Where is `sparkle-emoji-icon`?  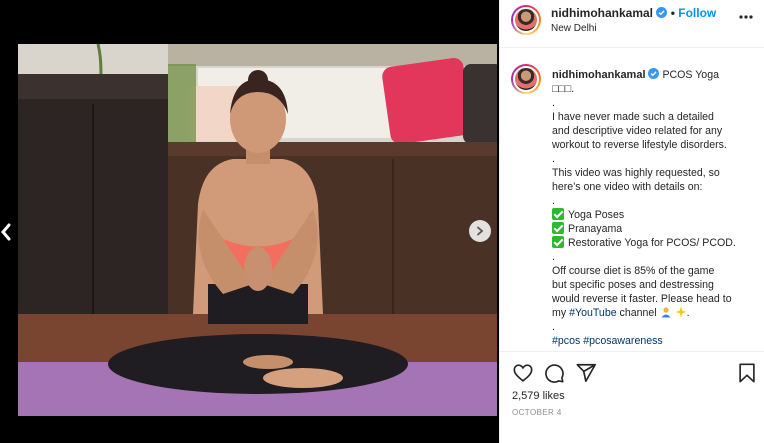 sparkle-emoji-icon is located at coordinates (681, 312).